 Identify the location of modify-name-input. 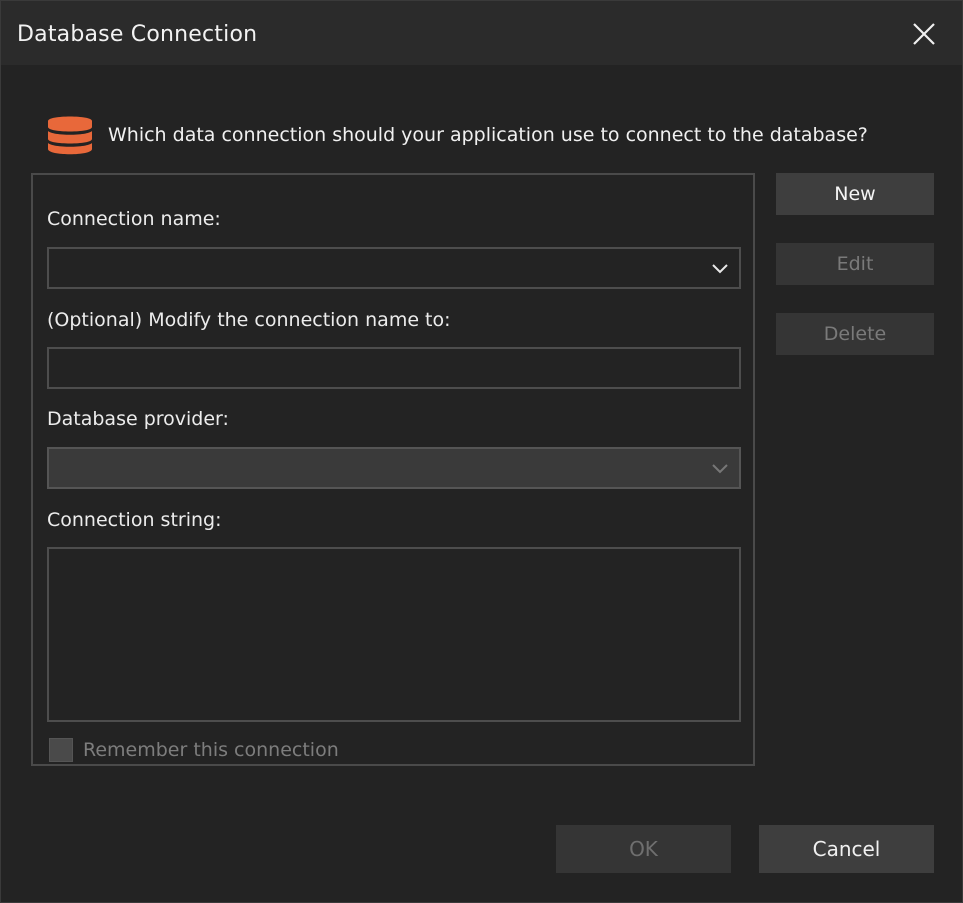
(394, 368).